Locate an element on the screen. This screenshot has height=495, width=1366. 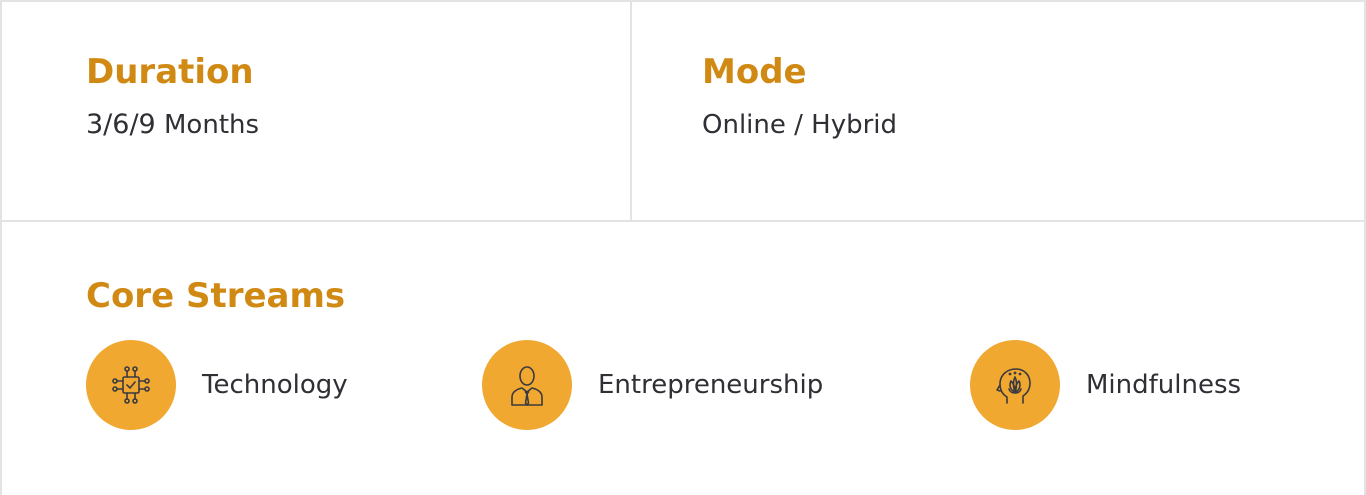
duration-number: 3/6/9 is located at coordinates (121, 124).